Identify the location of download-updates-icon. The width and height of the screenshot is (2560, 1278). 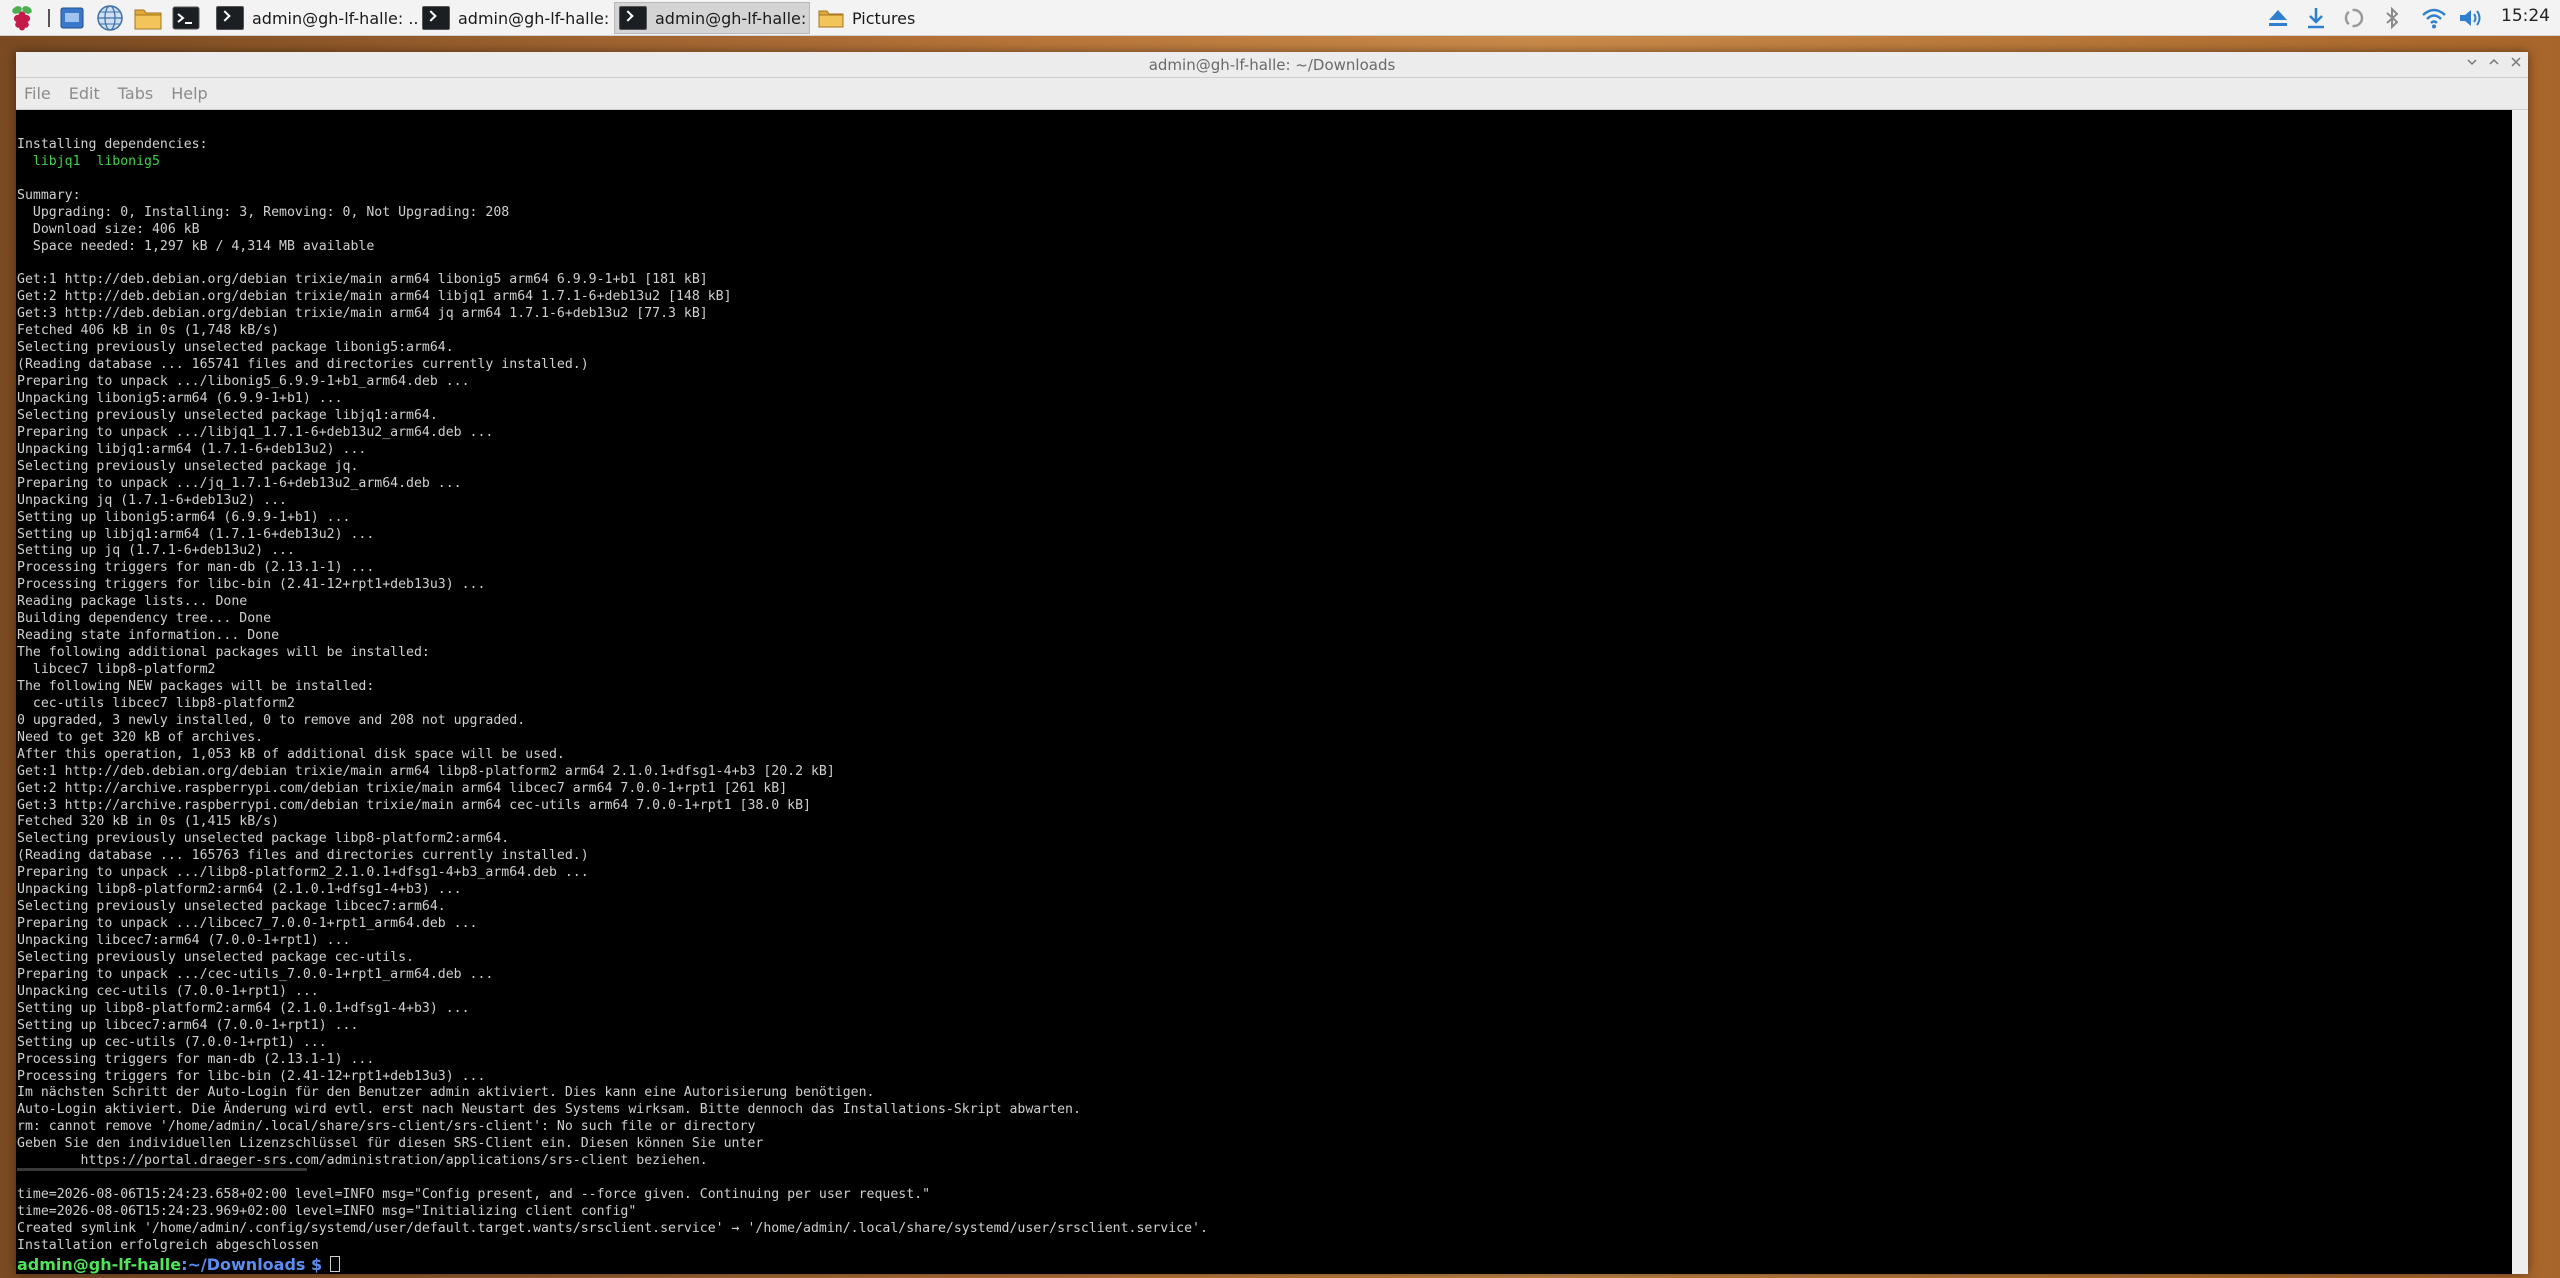
(2316, 18).